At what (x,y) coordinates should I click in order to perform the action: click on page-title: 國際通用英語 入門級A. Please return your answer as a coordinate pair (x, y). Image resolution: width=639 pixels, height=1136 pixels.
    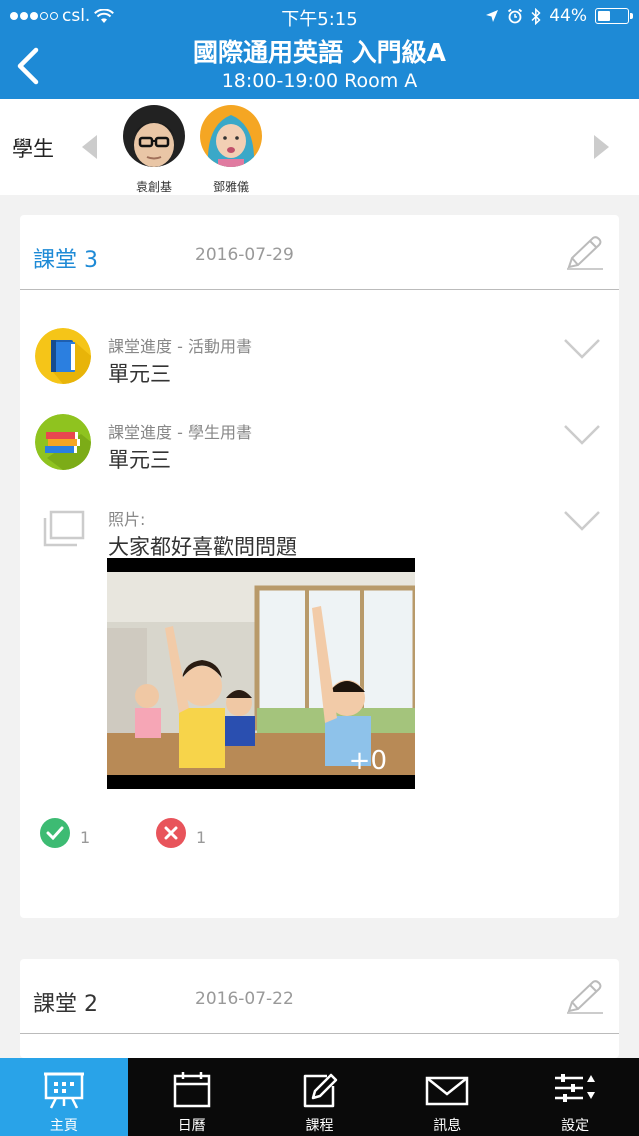
    Looking at the image, I should click on (319, 52).